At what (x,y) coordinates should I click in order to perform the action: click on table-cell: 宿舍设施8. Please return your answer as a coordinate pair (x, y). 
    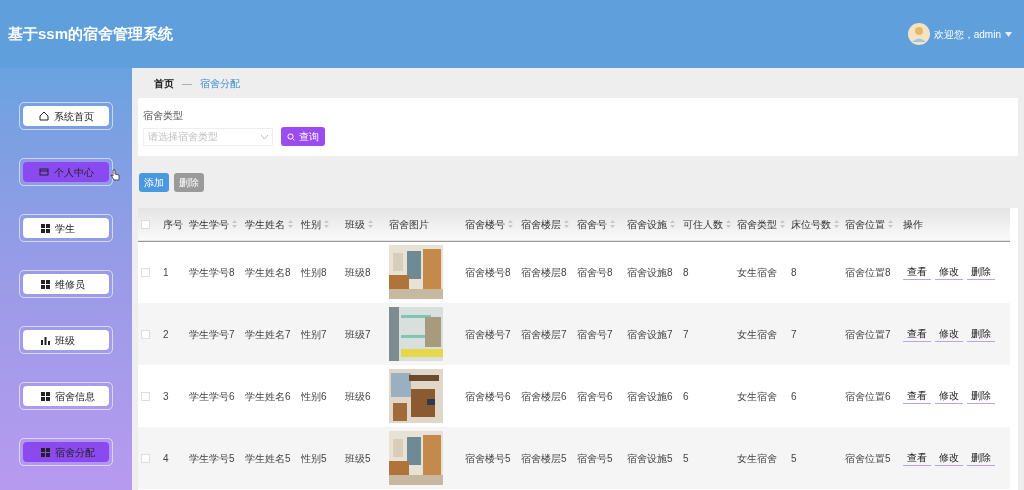
    Looking at the image, I should click on (650, 272).